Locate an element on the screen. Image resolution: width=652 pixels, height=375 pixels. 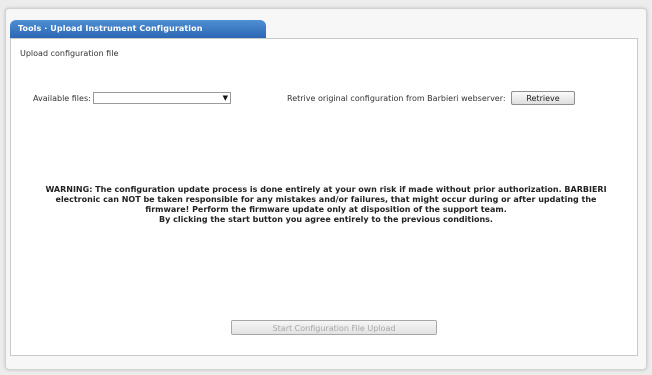
available-files-select: ▼ is located at coordinates (162, 98).